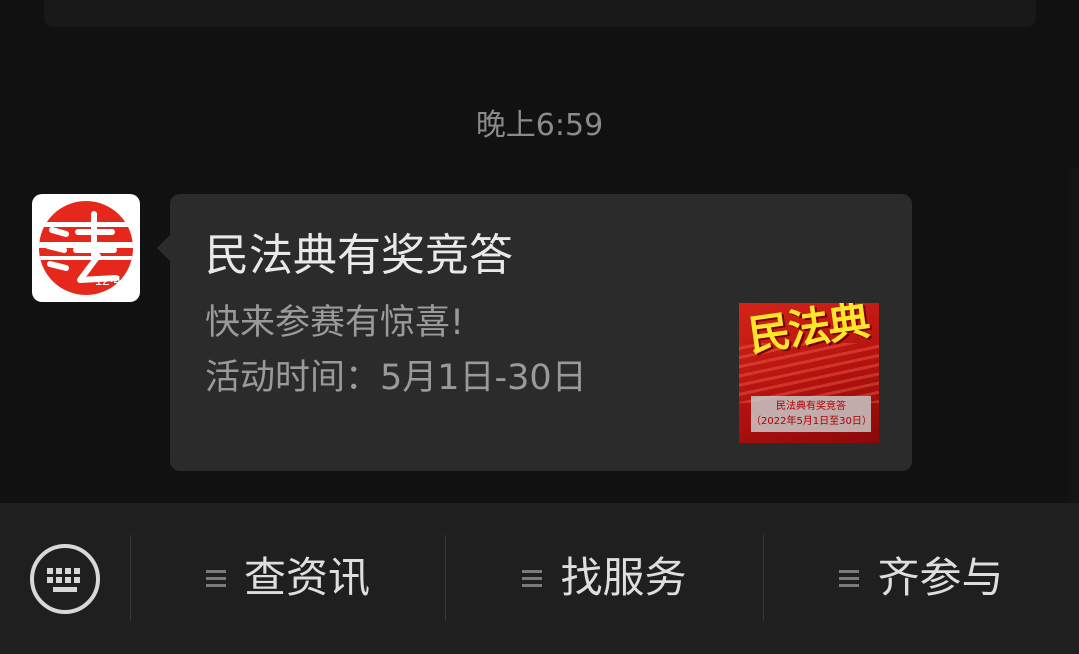  Describe the element at coordinates (811, 406) in the screenshot. I see `thumbnail-caption-line-1: 民法典有奖竞答` at that location.